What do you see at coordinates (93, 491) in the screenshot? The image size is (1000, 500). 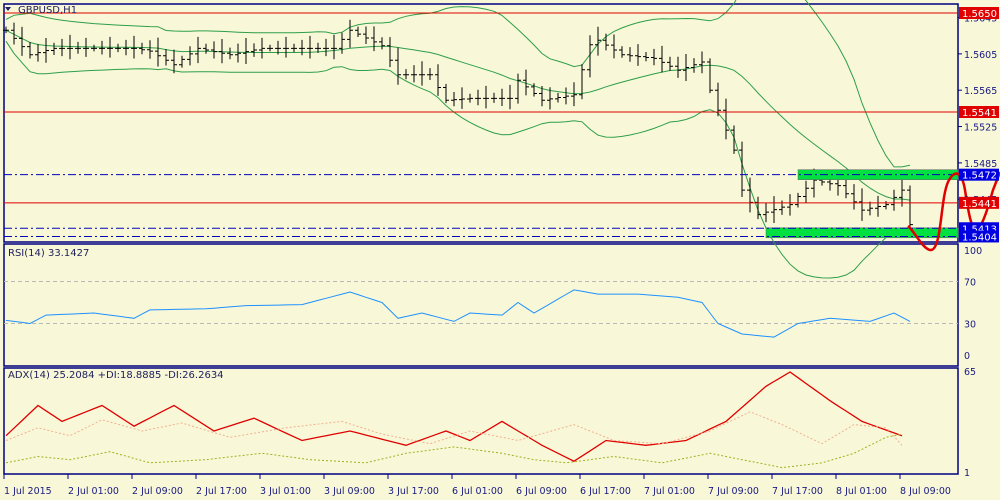 I see `x-tick-label: 2 Jul 01:00` at bounding box center [93, 491].